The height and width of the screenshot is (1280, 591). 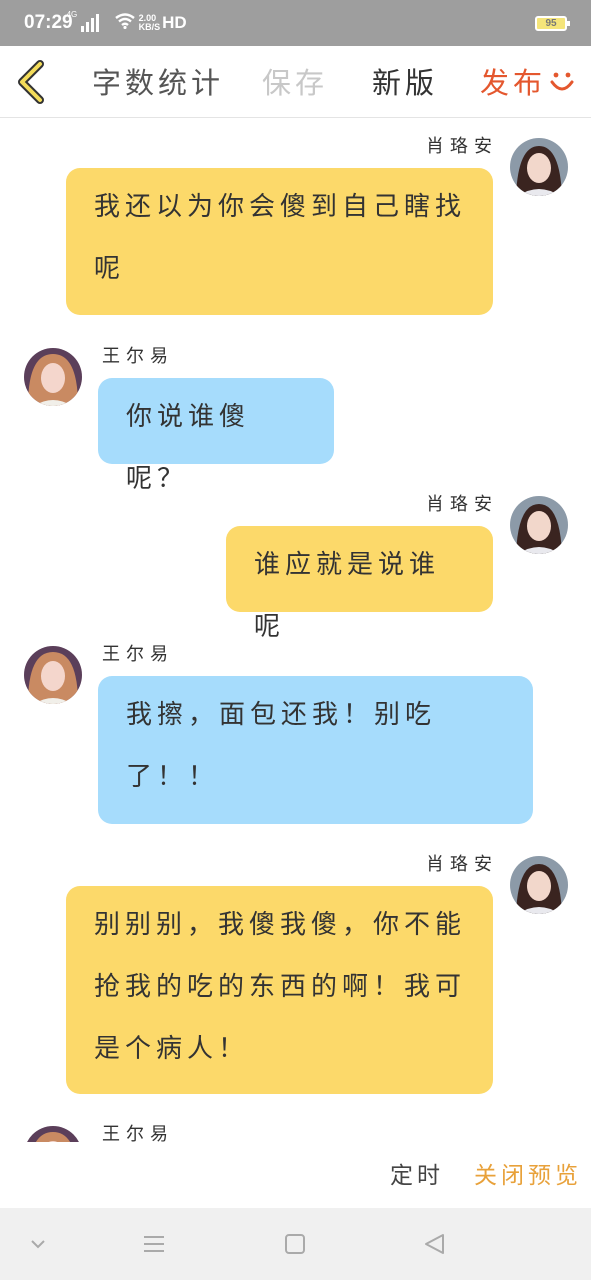 What do you see at coordinates (38, 1244) in the screenshot?
I see `chevron-down-icon` at bounding box center [38, 1244].